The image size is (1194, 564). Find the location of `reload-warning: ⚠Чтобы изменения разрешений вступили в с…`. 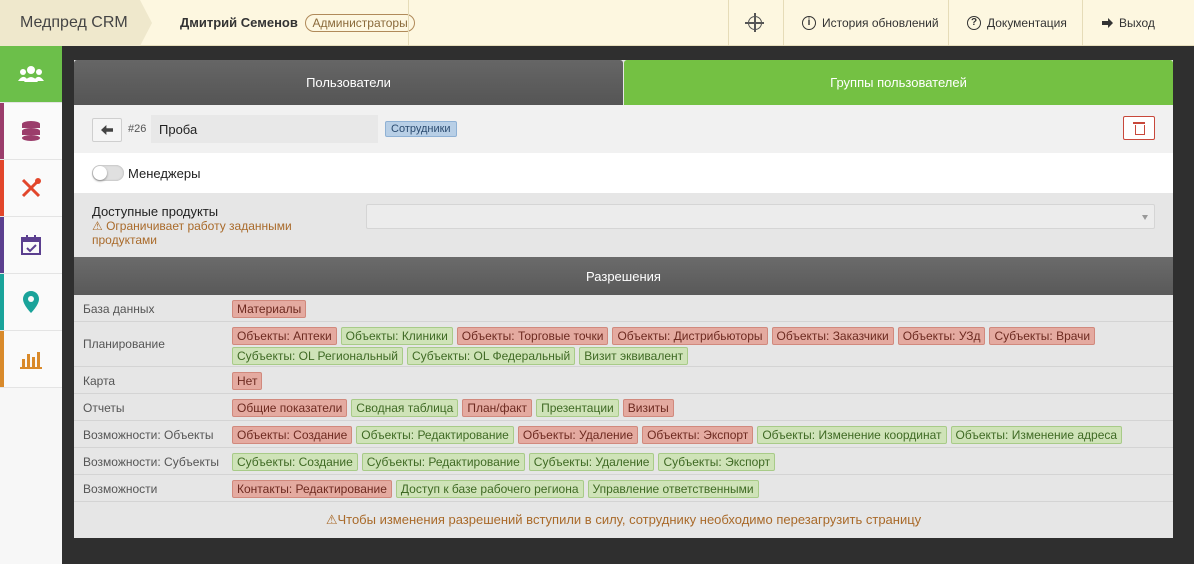

reload-warning: ⚠Чтобы изменения разрешений вступили в с… is located at coordinates (623, 520).